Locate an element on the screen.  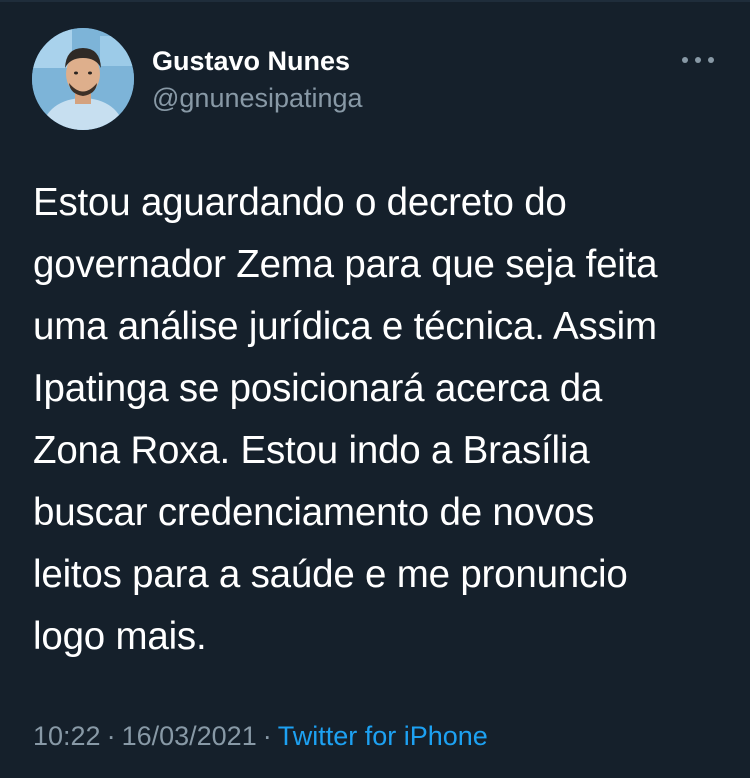
more-options-button is located at coordinates (698, 60).